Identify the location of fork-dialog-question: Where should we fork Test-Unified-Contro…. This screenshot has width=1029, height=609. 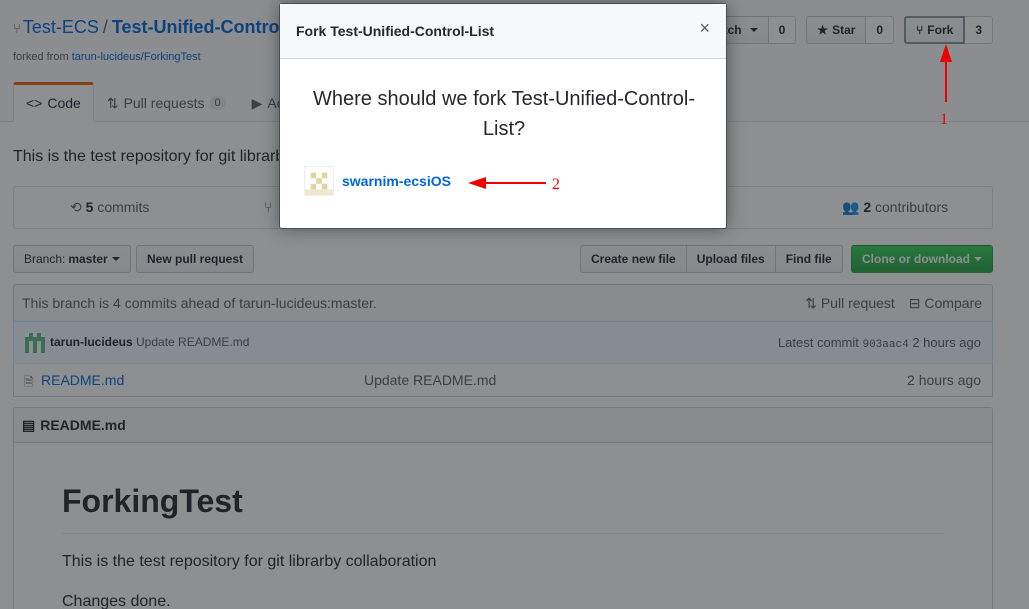
(503, 114).